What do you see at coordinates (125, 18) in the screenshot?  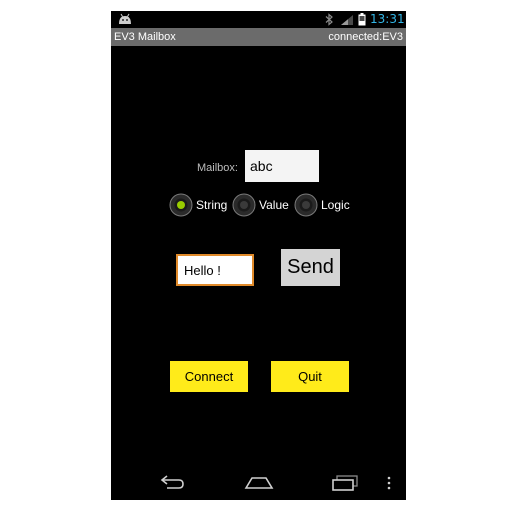 I see `android-icon` at bounding box center [125, 18].